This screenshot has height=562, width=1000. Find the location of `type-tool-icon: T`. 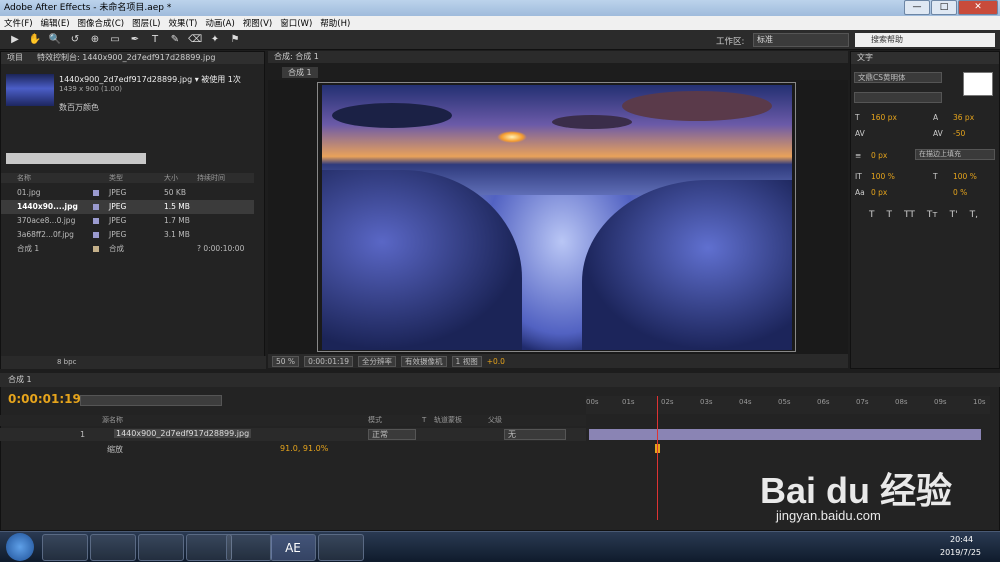

type-tool-icon: T is located at coordinates (155, 40).